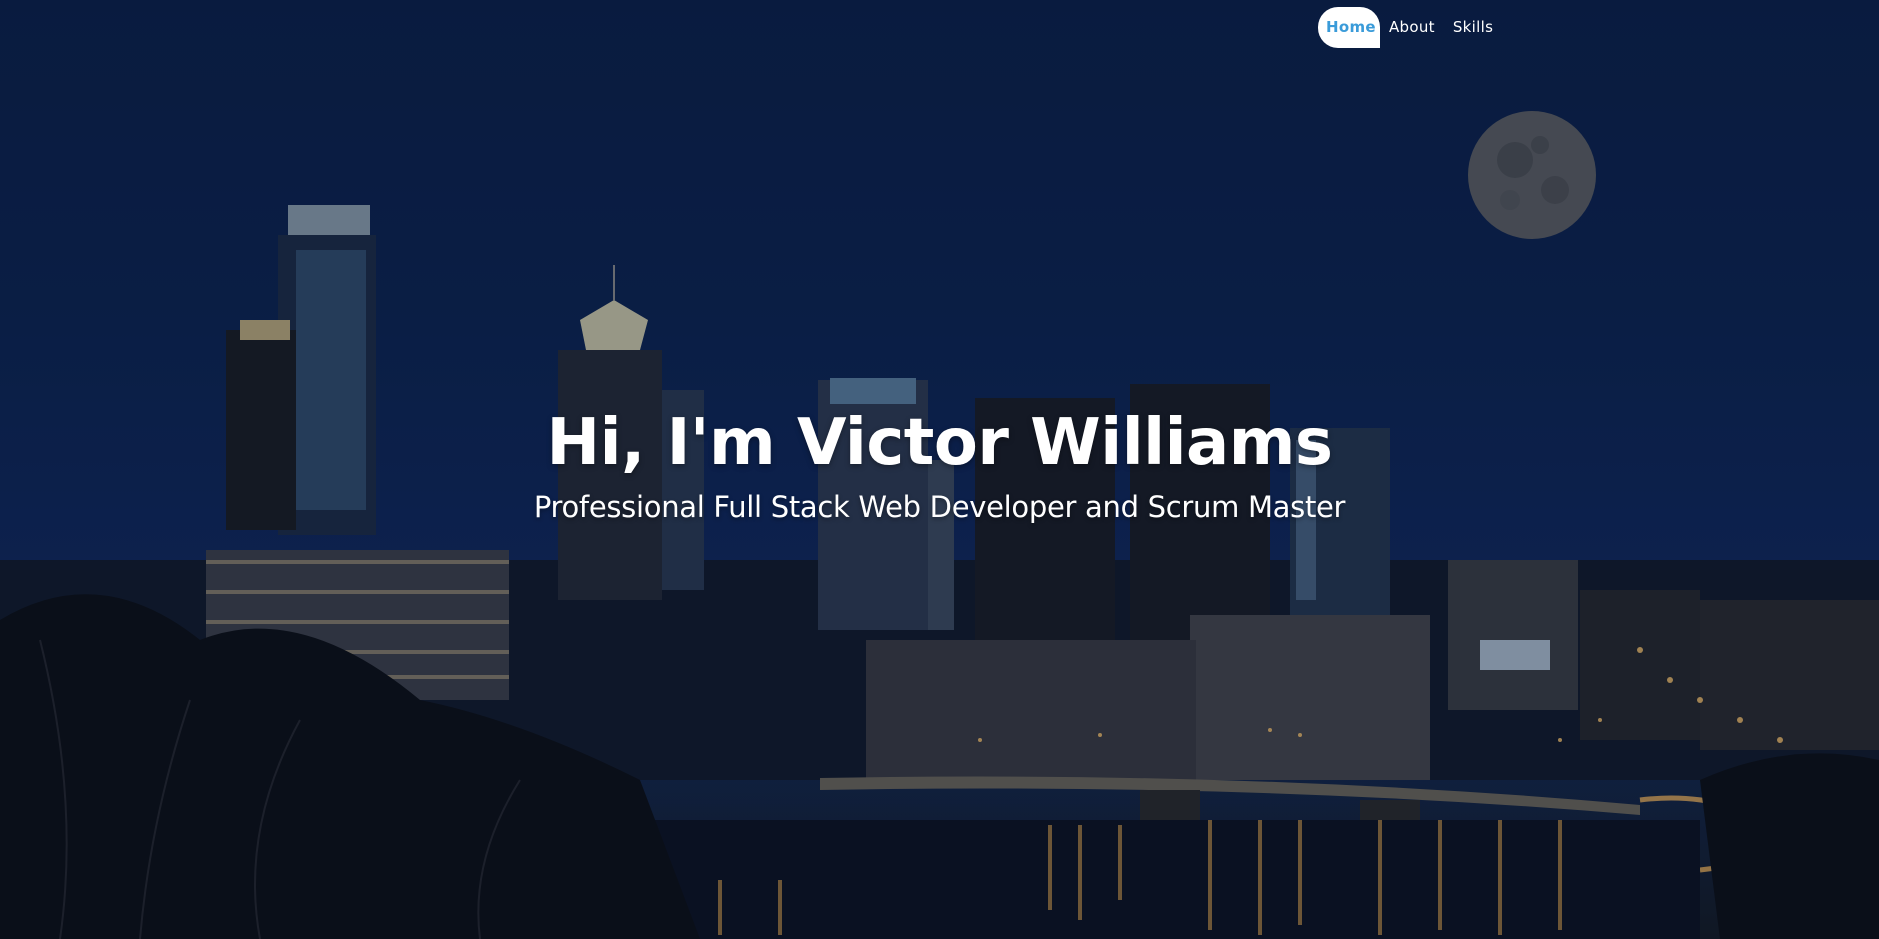 Image resolution: width=1879 pixels, height=939 pixels. Describe the element at coordinates (1473, 27) in the screenshot. I see `nav-skills-link: Skills` at that location.